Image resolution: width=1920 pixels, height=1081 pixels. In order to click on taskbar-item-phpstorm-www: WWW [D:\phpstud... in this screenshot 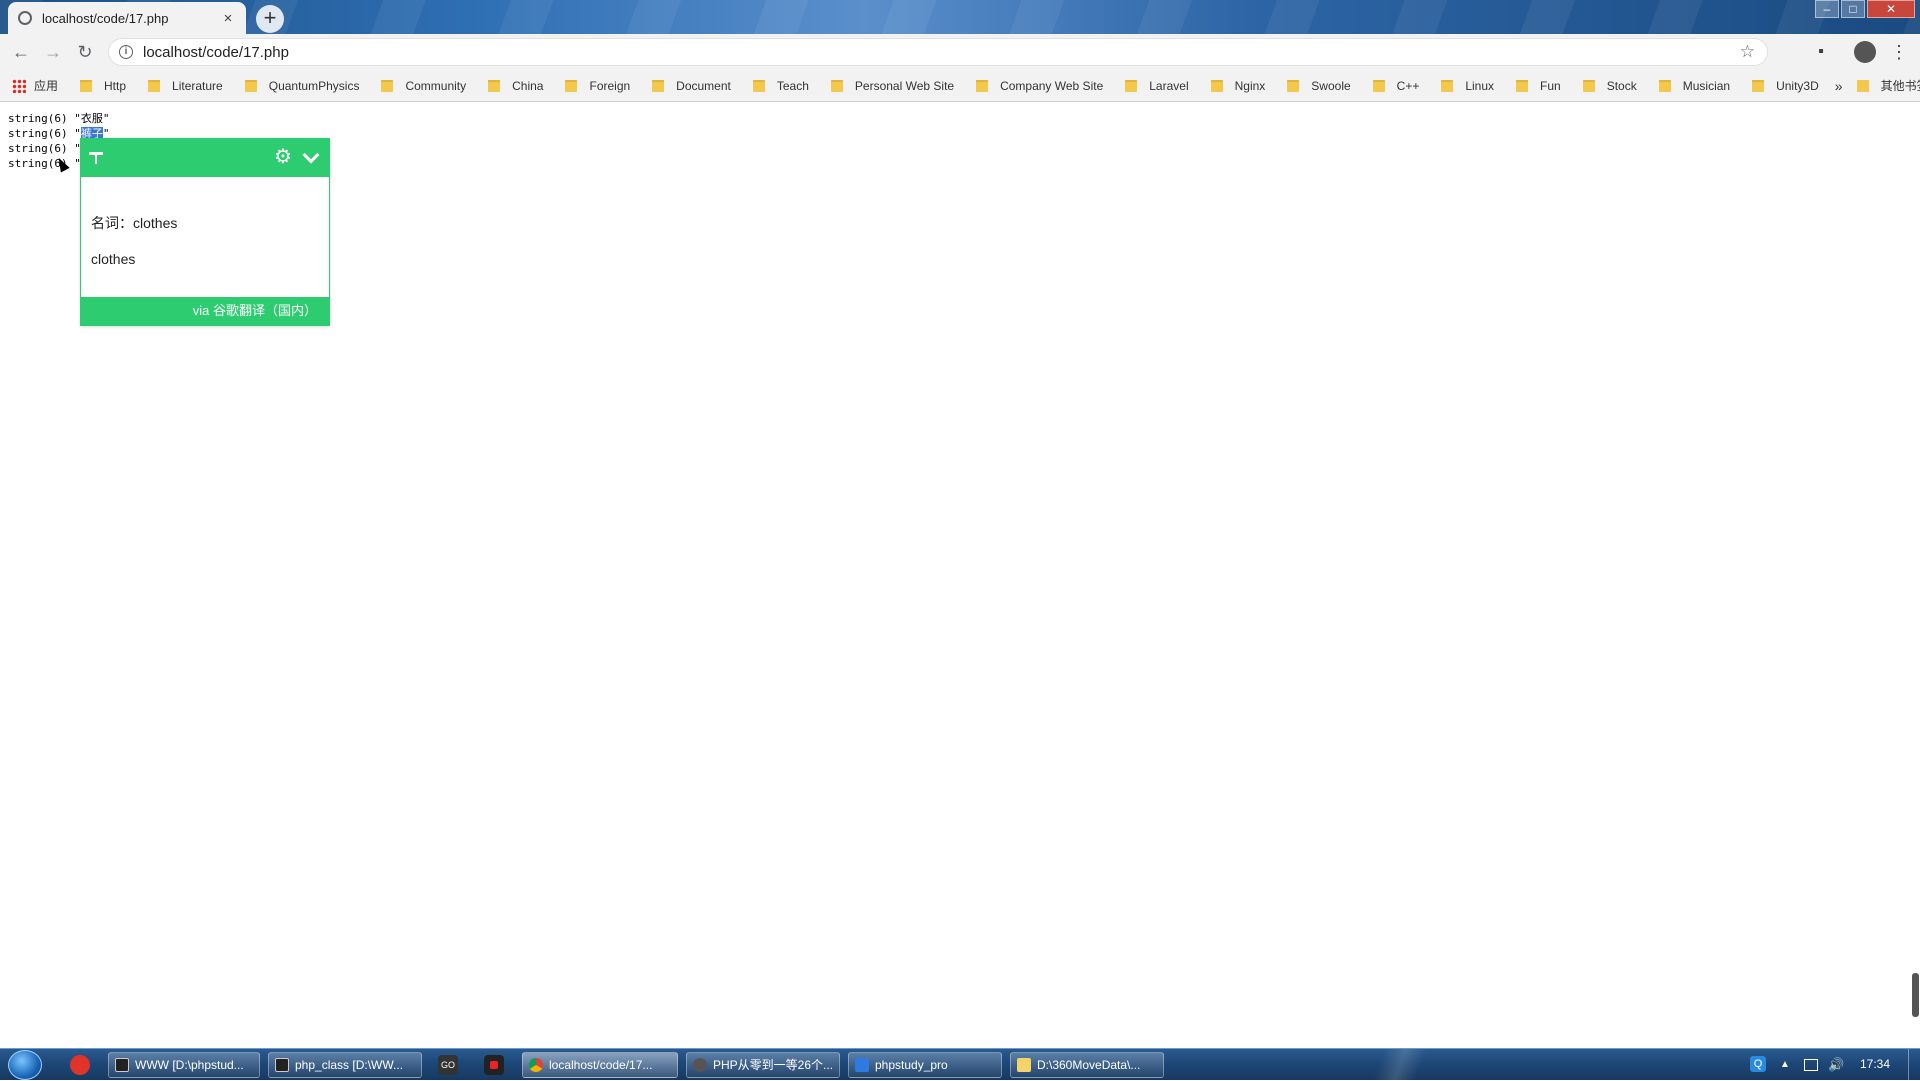, I will do `click(184, 1065)`.